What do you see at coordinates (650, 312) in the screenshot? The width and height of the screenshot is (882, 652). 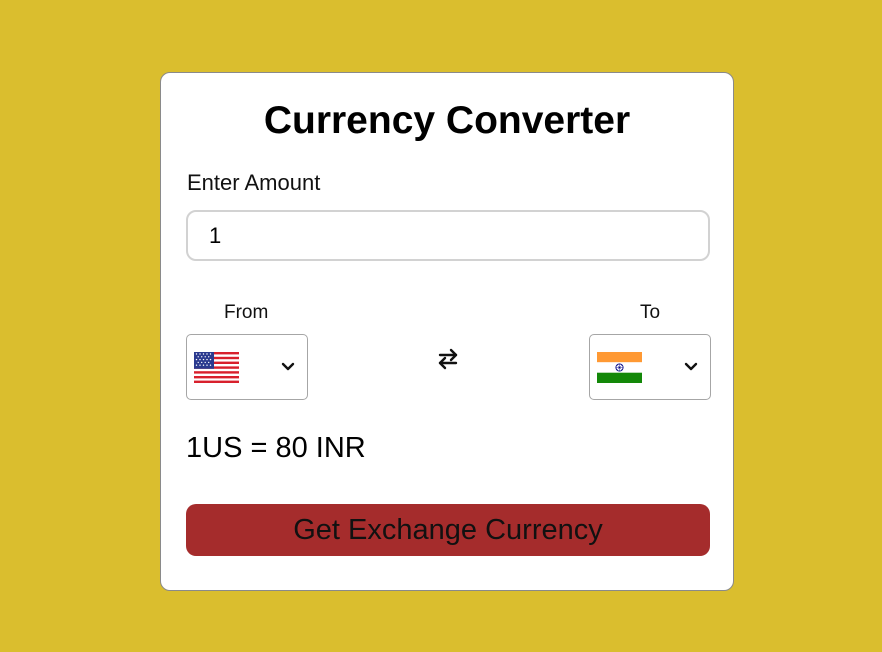 I see `to-label: To` at bounding box center [650, 312].